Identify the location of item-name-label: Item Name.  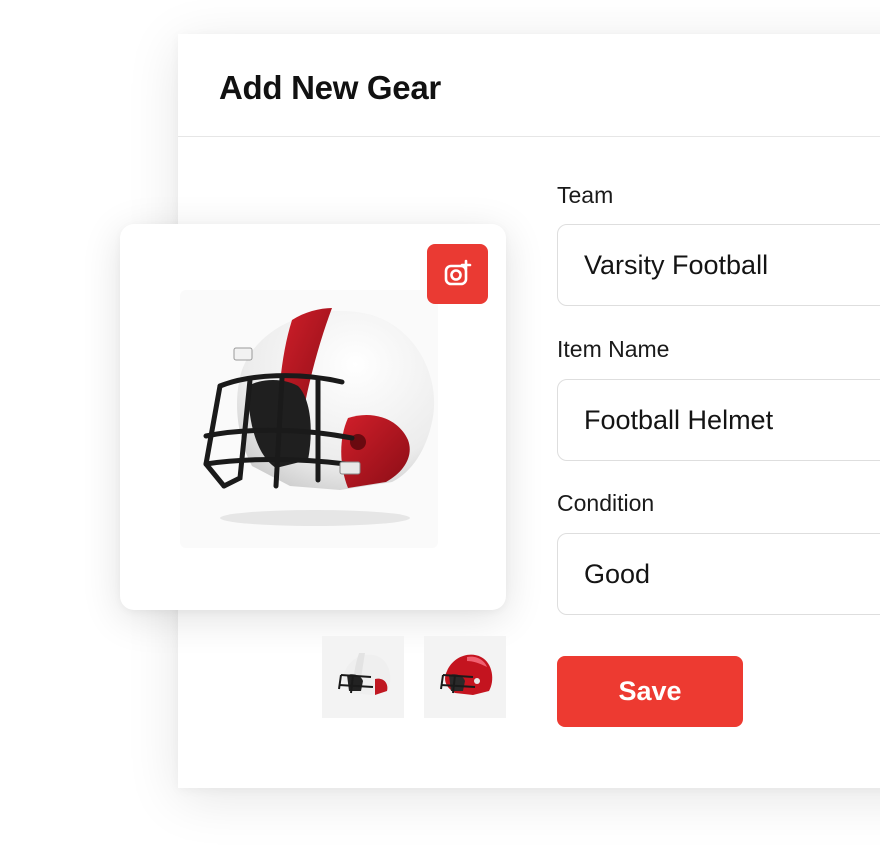
(613, 349).